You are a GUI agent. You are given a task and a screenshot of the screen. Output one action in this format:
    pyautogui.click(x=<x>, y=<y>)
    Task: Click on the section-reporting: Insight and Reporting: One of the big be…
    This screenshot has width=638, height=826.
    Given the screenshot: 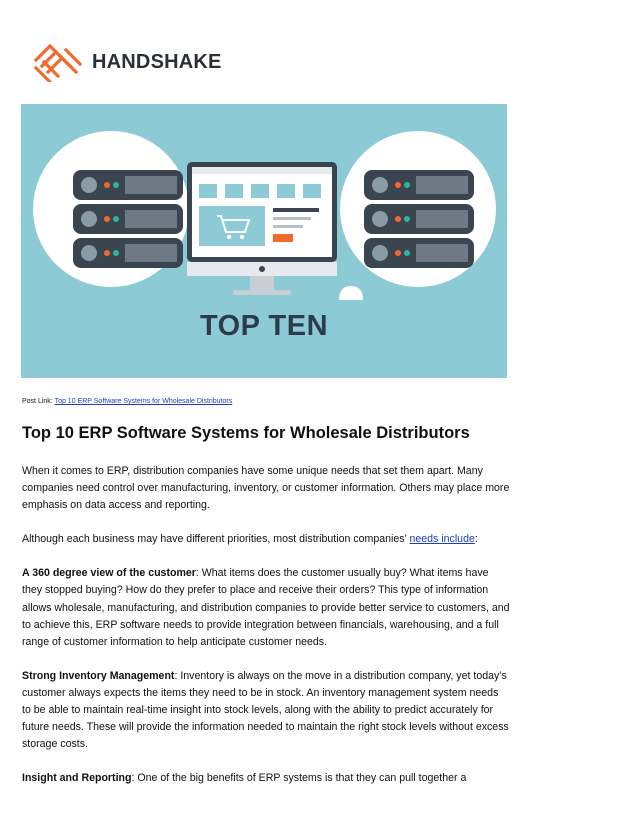 What is the action you would take?
    pyautogui.click(x=266, y=778)
    